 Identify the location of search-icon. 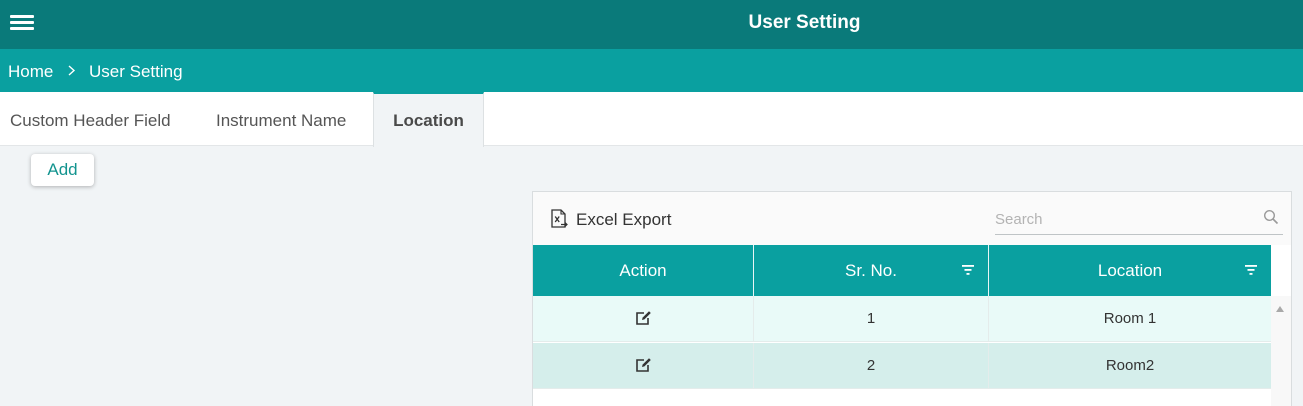
(1271, 217).